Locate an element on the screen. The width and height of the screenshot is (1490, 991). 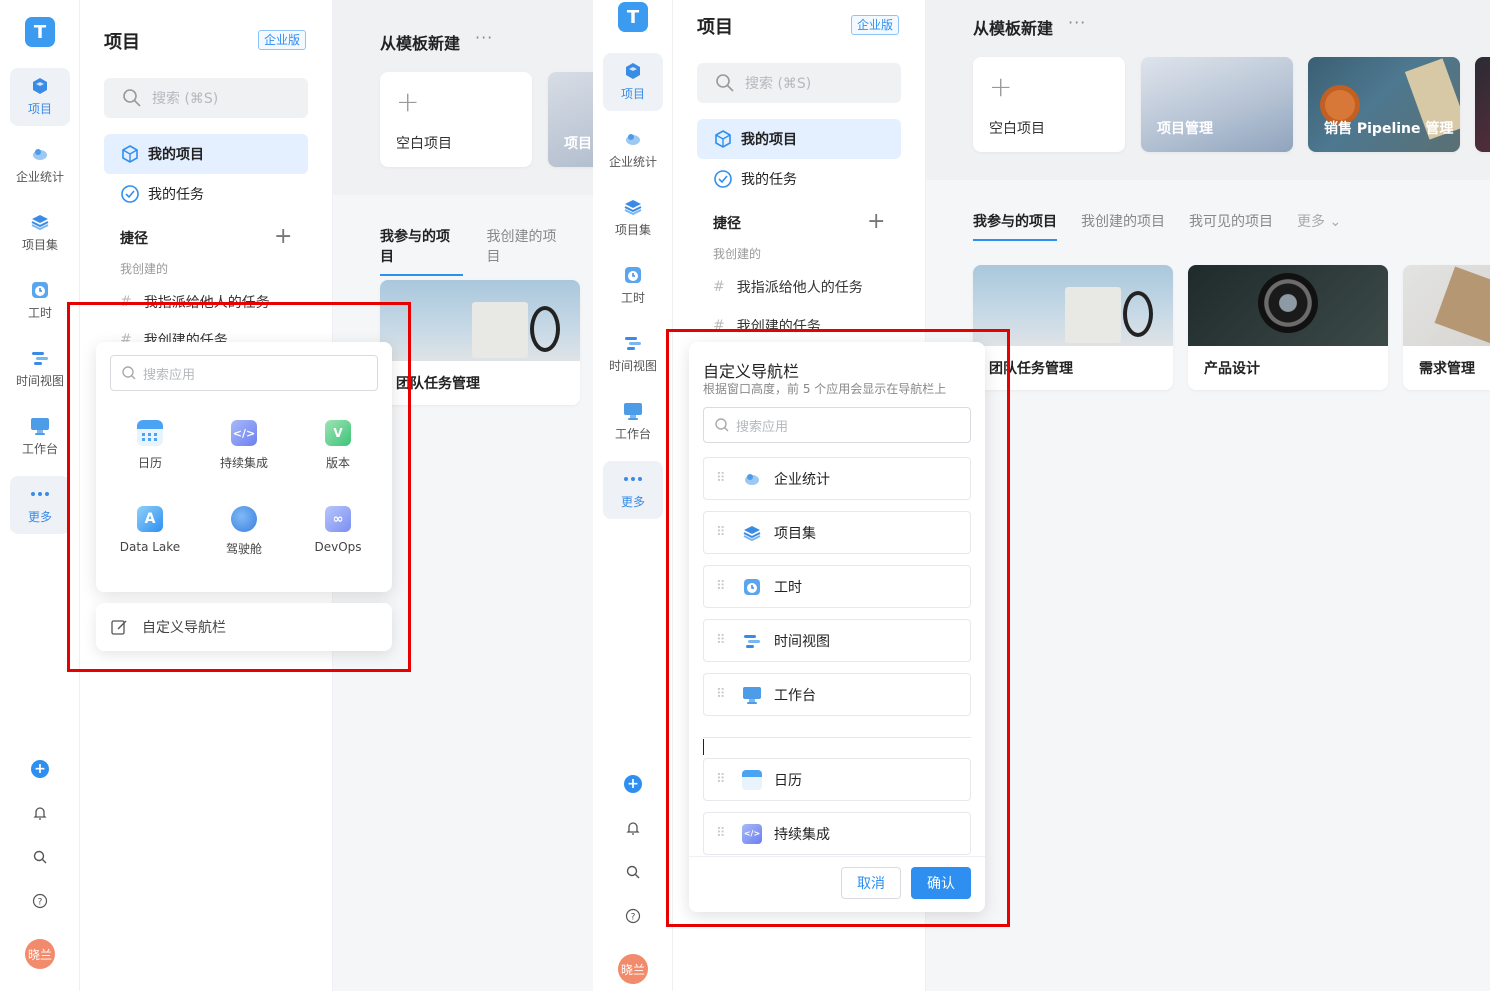
chevron-down-icon: ⌄ is located at coordinates (1335, 222).